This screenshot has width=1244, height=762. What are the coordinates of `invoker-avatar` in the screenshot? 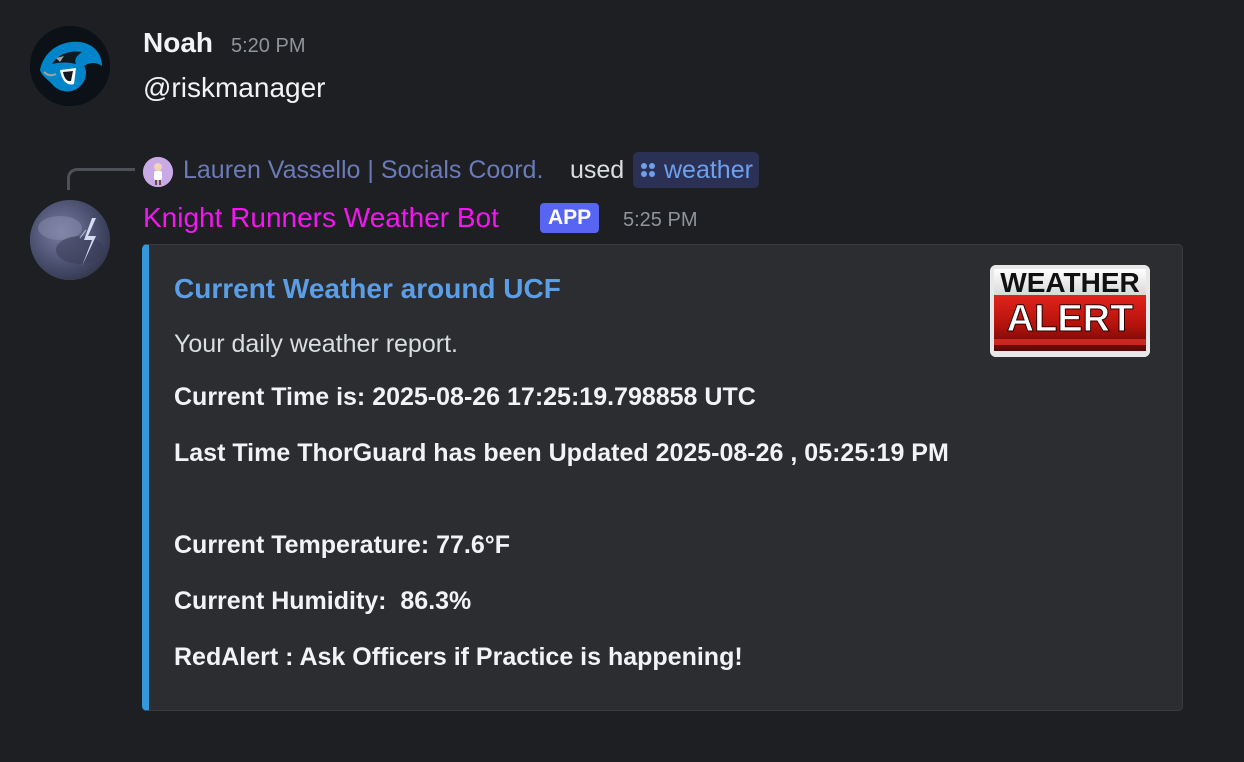 It's located at (158, 172).